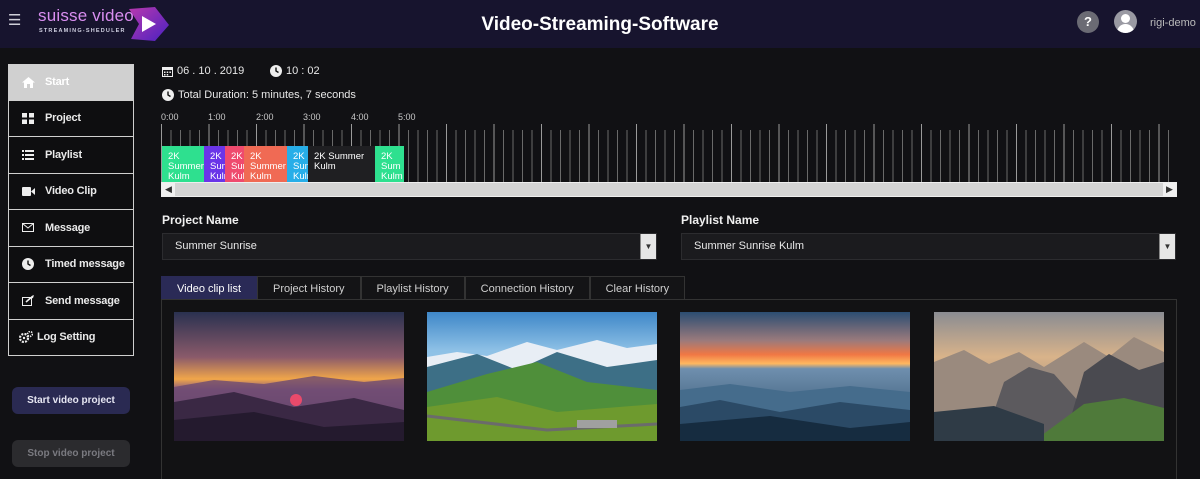 The height and width of the screenshot is (479, 1200). I want to click on username: rigi-demo, so click(1173, 23).